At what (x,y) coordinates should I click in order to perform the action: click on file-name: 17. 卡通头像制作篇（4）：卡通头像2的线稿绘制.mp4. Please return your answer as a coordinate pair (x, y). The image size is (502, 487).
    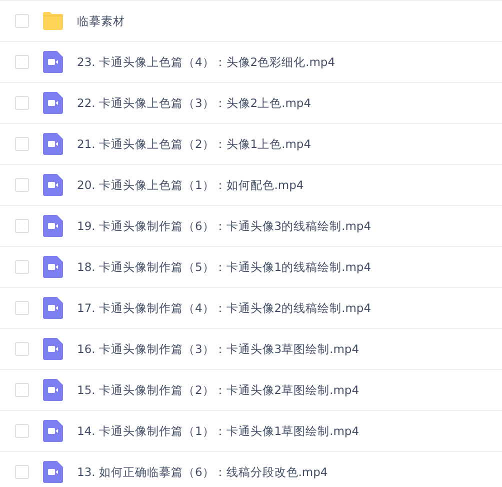
    Looking at the image, I should click on (224, 308).